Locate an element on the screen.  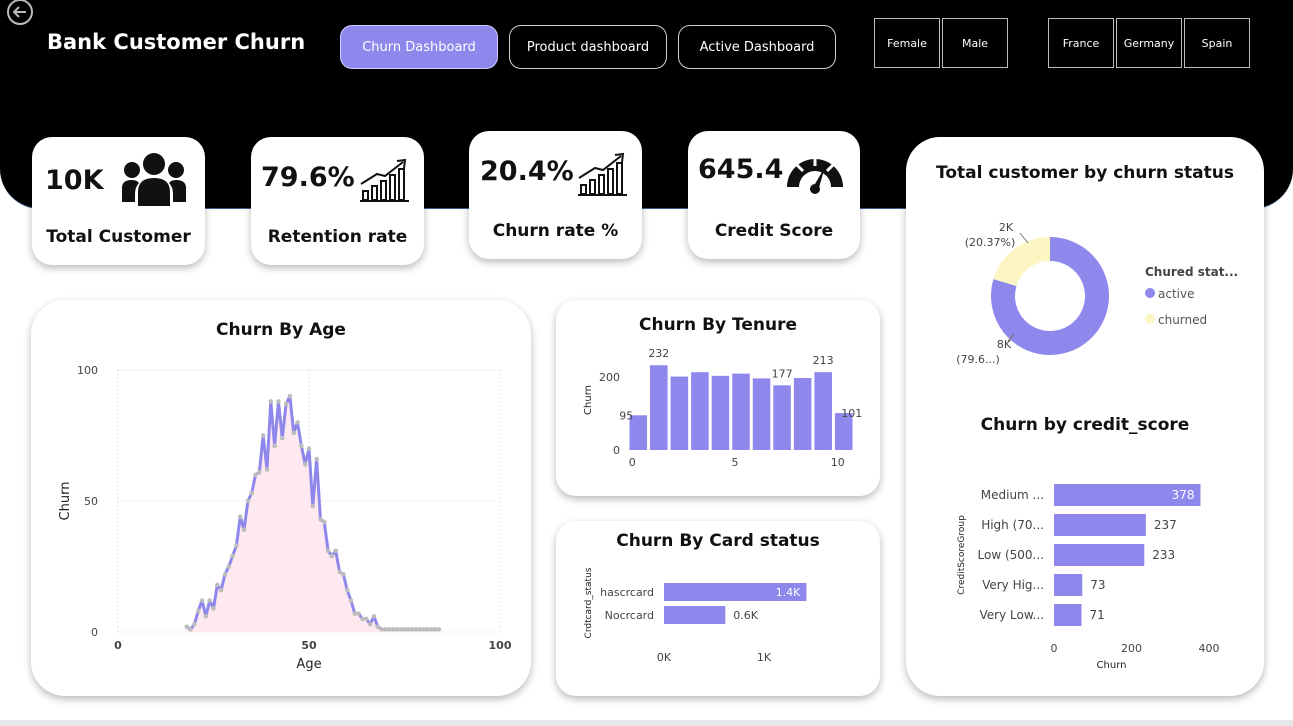
data-label: 101 is located at coordinates (851, 413).